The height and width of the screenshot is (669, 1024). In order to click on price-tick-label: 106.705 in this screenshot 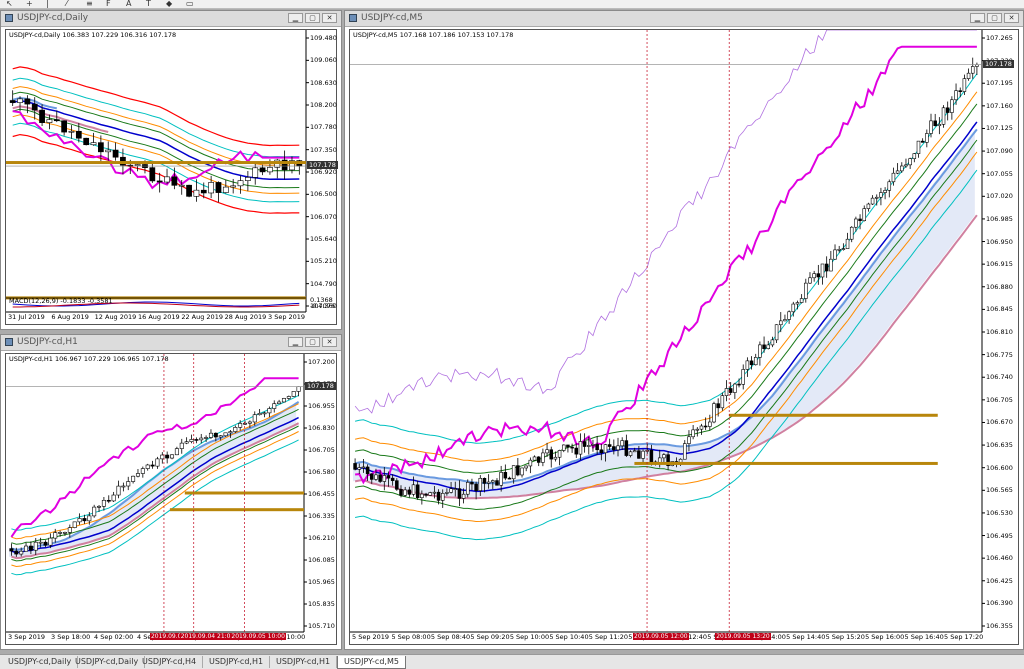, I will do `click(321, 450)`.